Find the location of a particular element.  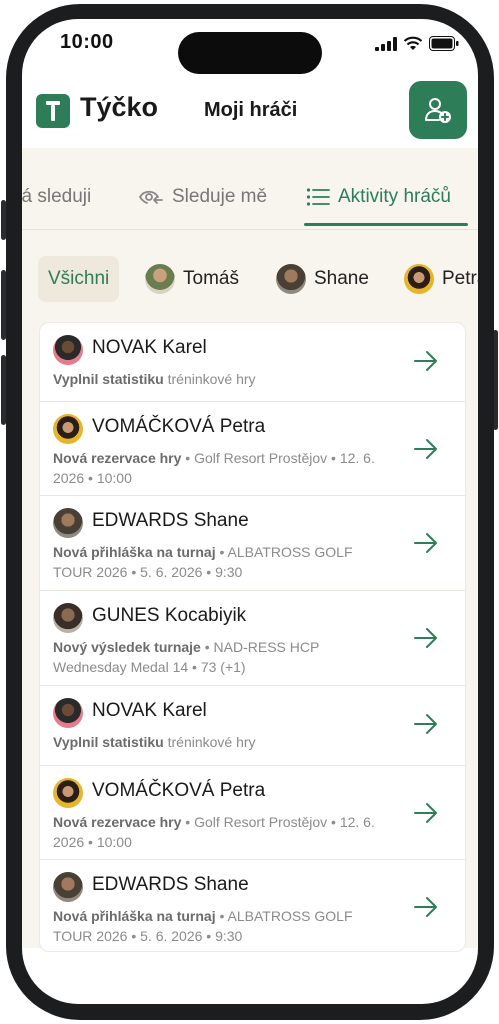

active-tab-indicator is located at coordinates (386, 224).